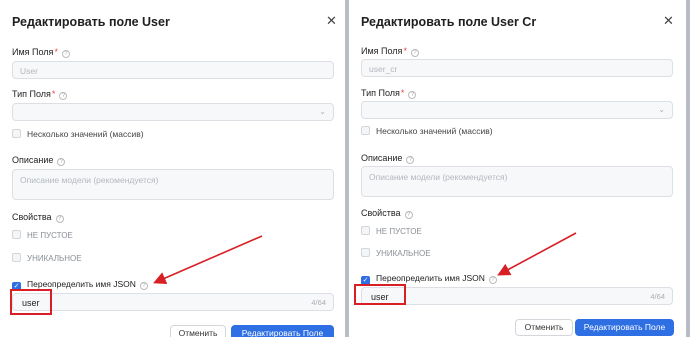  I want to click on field-name-input: user_cr, so click(517, 68).